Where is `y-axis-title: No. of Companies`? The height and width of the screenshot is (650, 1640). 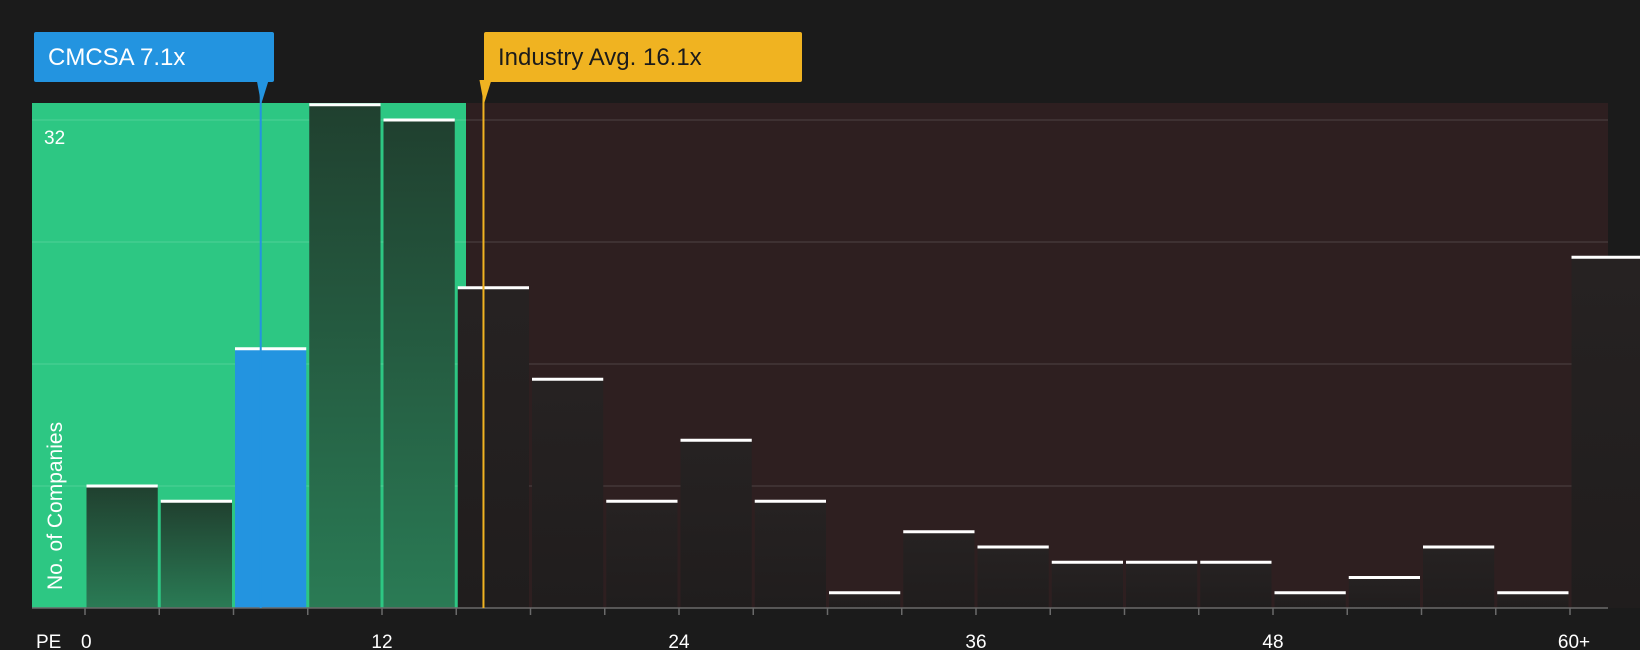 y-axis-title: No. of Companies is located at coordinates (55, 506).